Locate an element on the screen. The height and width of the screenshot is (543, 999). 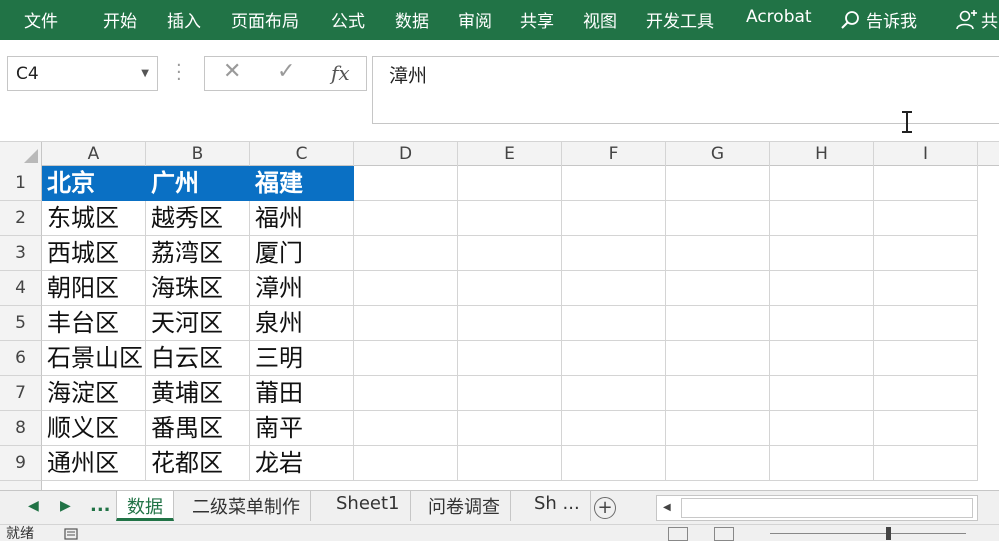
row-header: 9 is located at coordinates (21, 463).